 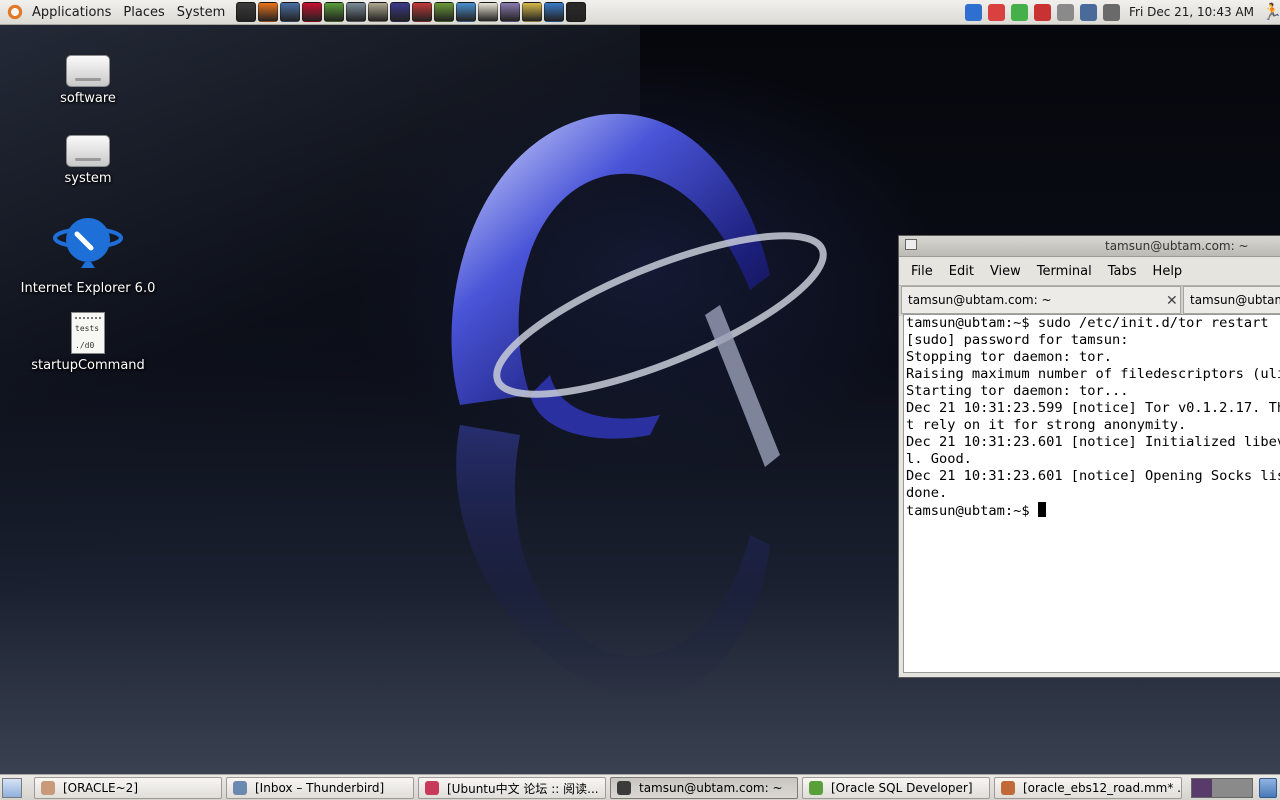 What do you see at coordinates (290, 12) in the screenshot?
I see `thunderbird-launcher-icon` at bounding box center [290, 12].